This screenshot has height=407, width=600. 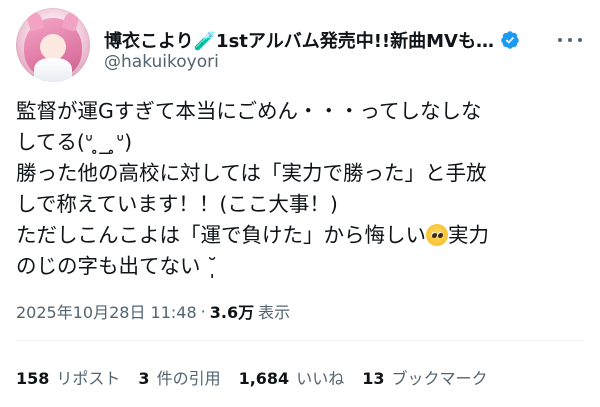 What do you see at coordinates (177, 204) in the screenshot?
I see `tweet-line: しで称えています！！(ここ大事！)` at bounding box center [177, 204].